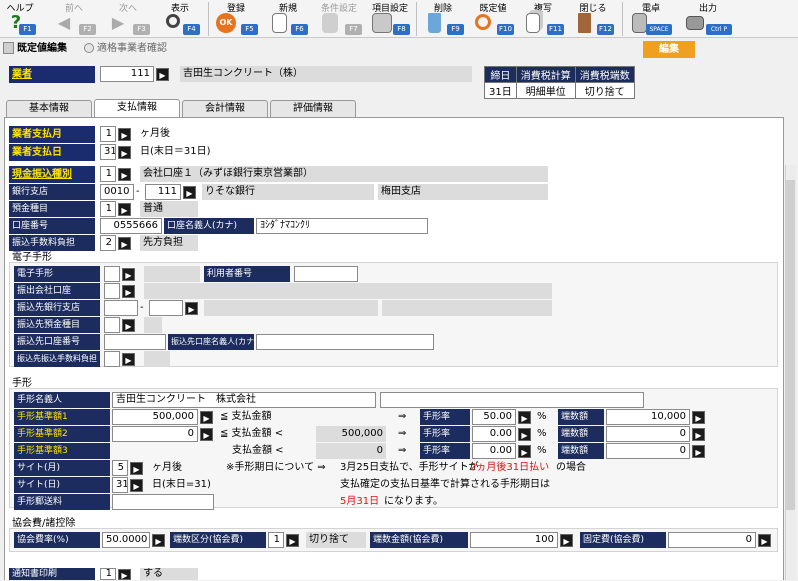 The height and width of the screenshot is (581, 798). What do you see at coordinates (566, 540) in the screenshot?
I see `fraction-amount-button: ▶` at bounding box center [566, 540].